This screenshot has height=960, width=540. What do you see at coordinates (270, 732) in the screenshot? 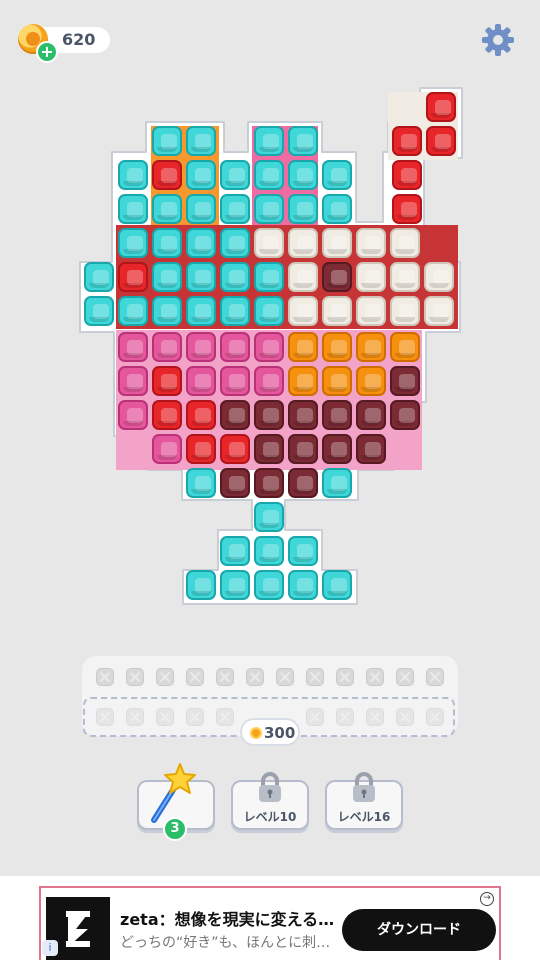
I see `unlock-slots-button: 300` at bounding box center [270, 732].